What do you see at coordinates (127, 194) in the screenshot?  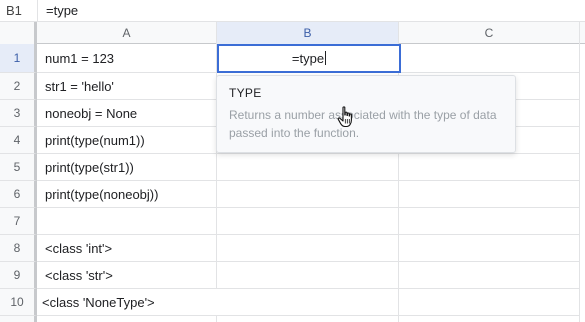 I see `cell-a6: print(type(noneobj))` at bounding box center [127, 194].